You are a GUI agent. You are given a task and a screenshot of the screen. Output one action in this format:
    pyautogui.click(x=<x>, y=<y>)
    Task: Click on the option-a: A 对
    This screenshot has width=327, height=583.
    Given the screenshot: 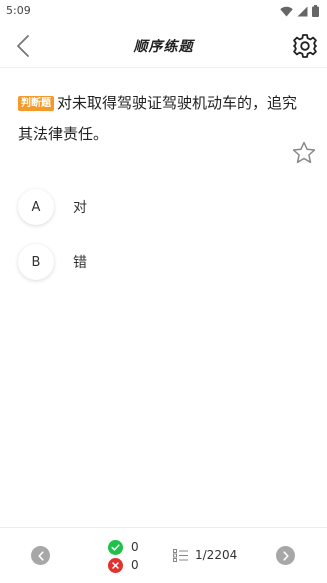 What is the action you would take?
    pyautogui.click(x=163, y=207)
    